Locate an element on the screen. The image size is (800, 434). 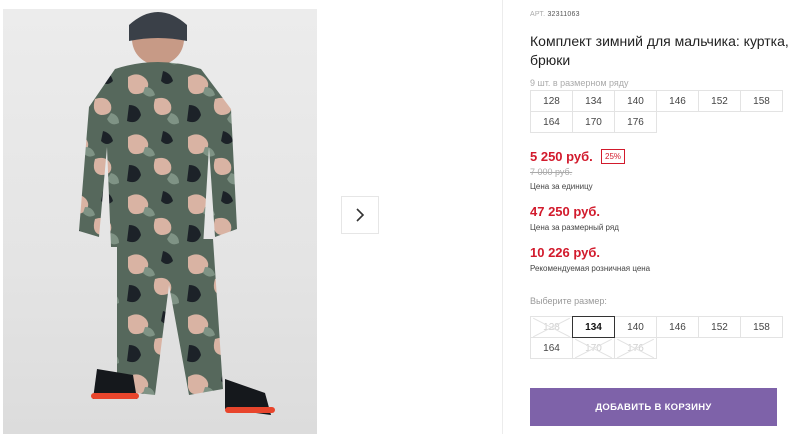
size-row-grid: 128 134 140 146 152 158 164 170 176 is located at coordinates (656, 111).